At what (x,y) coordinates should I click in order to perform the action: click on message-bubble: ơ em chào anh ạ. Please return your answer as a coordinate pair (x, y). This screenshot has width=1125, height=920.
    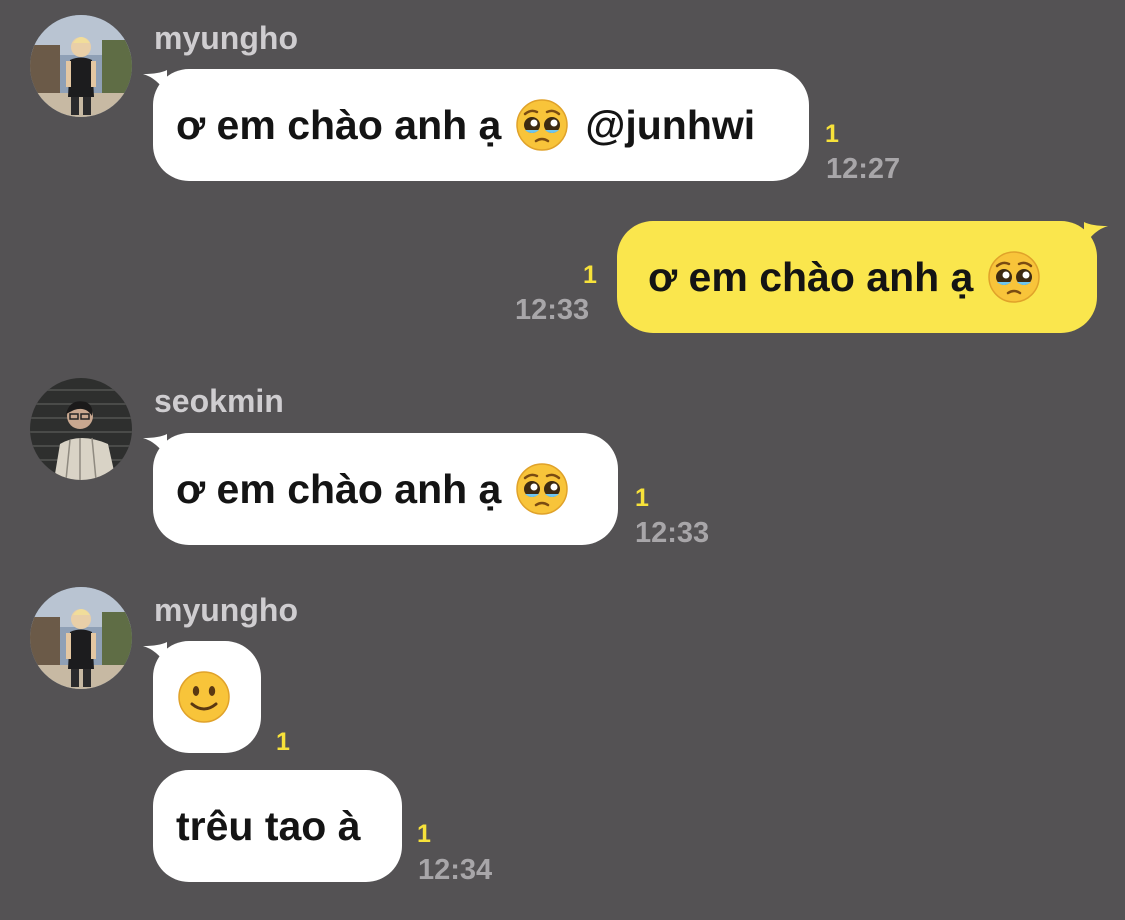
    Looking at the image, I should click on (385, 489).